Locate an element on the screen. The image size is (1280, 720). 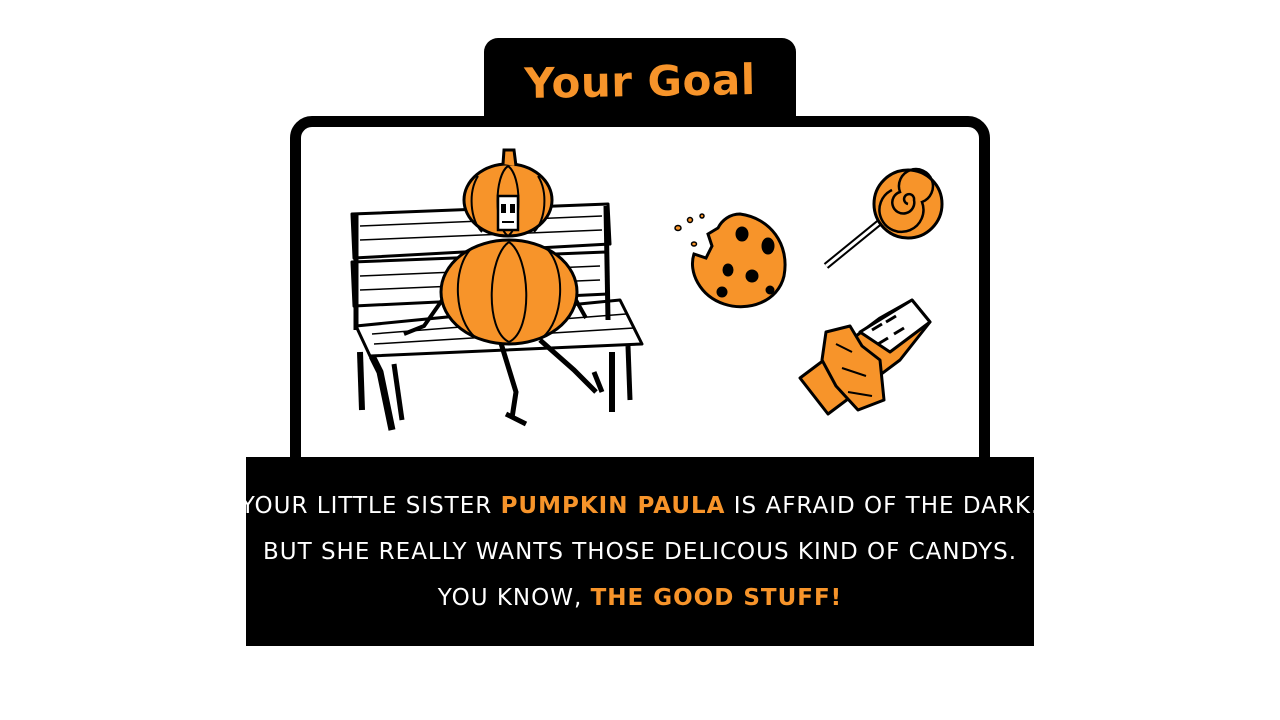
caption-line-3: You know, the good stuff! is located at coordinates (640, 598).